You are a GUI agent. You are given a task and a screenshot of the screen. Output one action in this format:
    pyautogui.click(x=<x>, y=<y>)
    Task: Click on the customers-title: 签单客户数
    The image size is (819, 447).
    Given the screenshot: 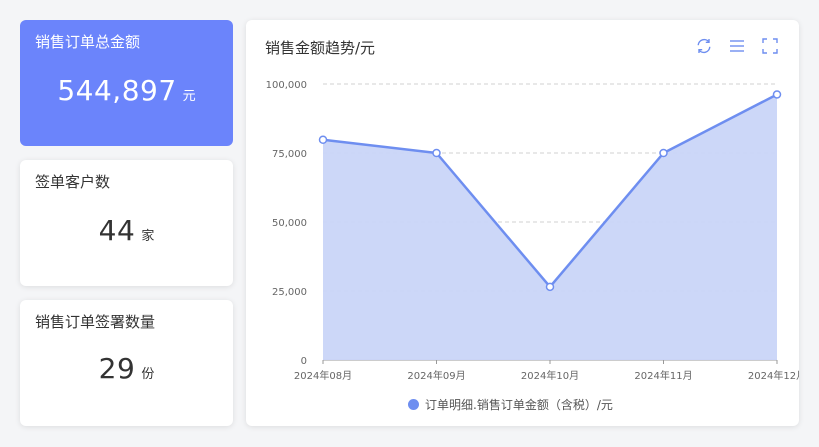 What is the action you would take?
    pyautogui.click(x=73, y=182)
    